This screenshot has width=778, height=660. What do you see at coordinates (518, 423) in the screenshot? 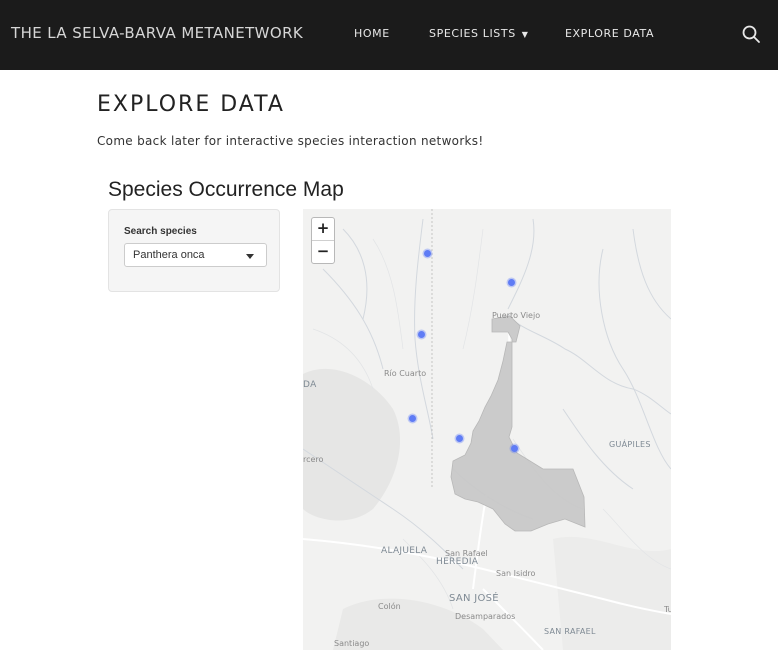
I see `protected-area-polygon` at bounding box center [518, 423].